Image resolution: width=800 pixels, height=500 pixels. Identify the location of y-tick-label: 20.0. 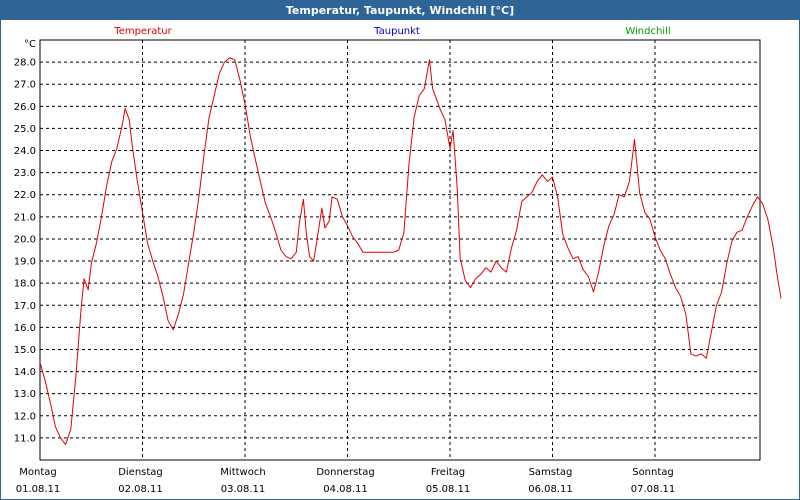
(25, 239).